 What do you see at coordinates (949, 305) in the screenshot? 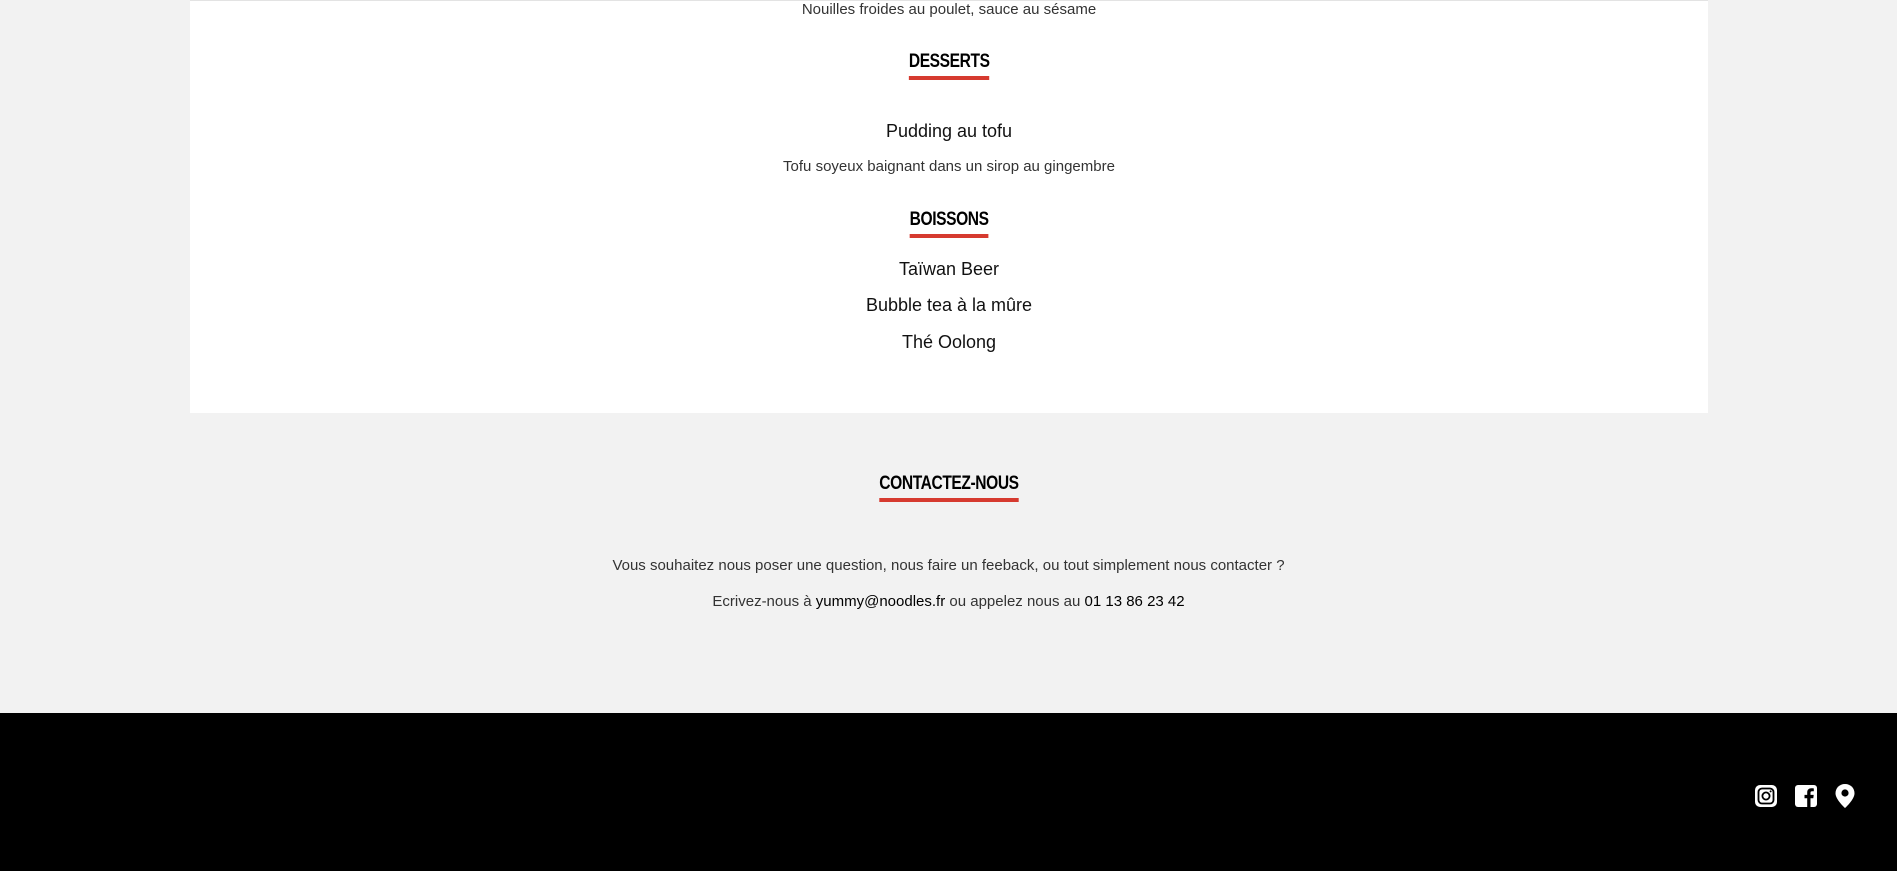
I see `drink-name: Bubble tea à la mûre` at bounding box center [949, 305].